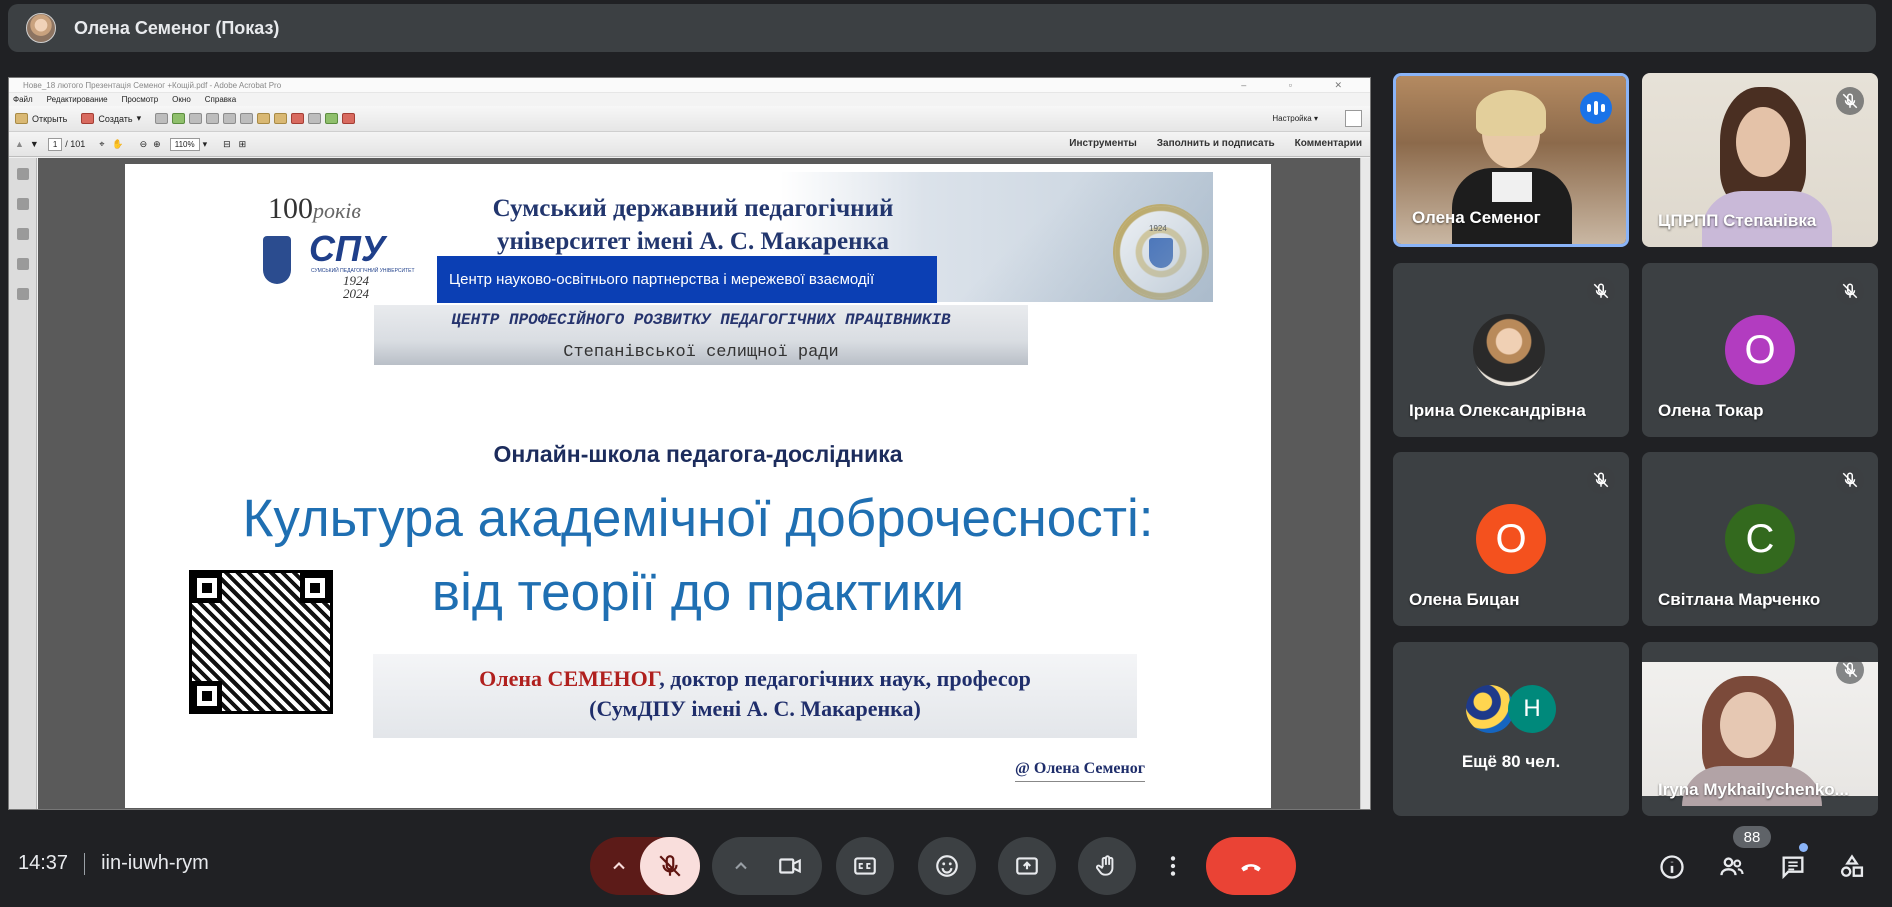 The image size is (1892, 907). What do you see at coordinates (22, 234) in the screenshot?
I see `attachment-icon` at bounding box center [22, 234].